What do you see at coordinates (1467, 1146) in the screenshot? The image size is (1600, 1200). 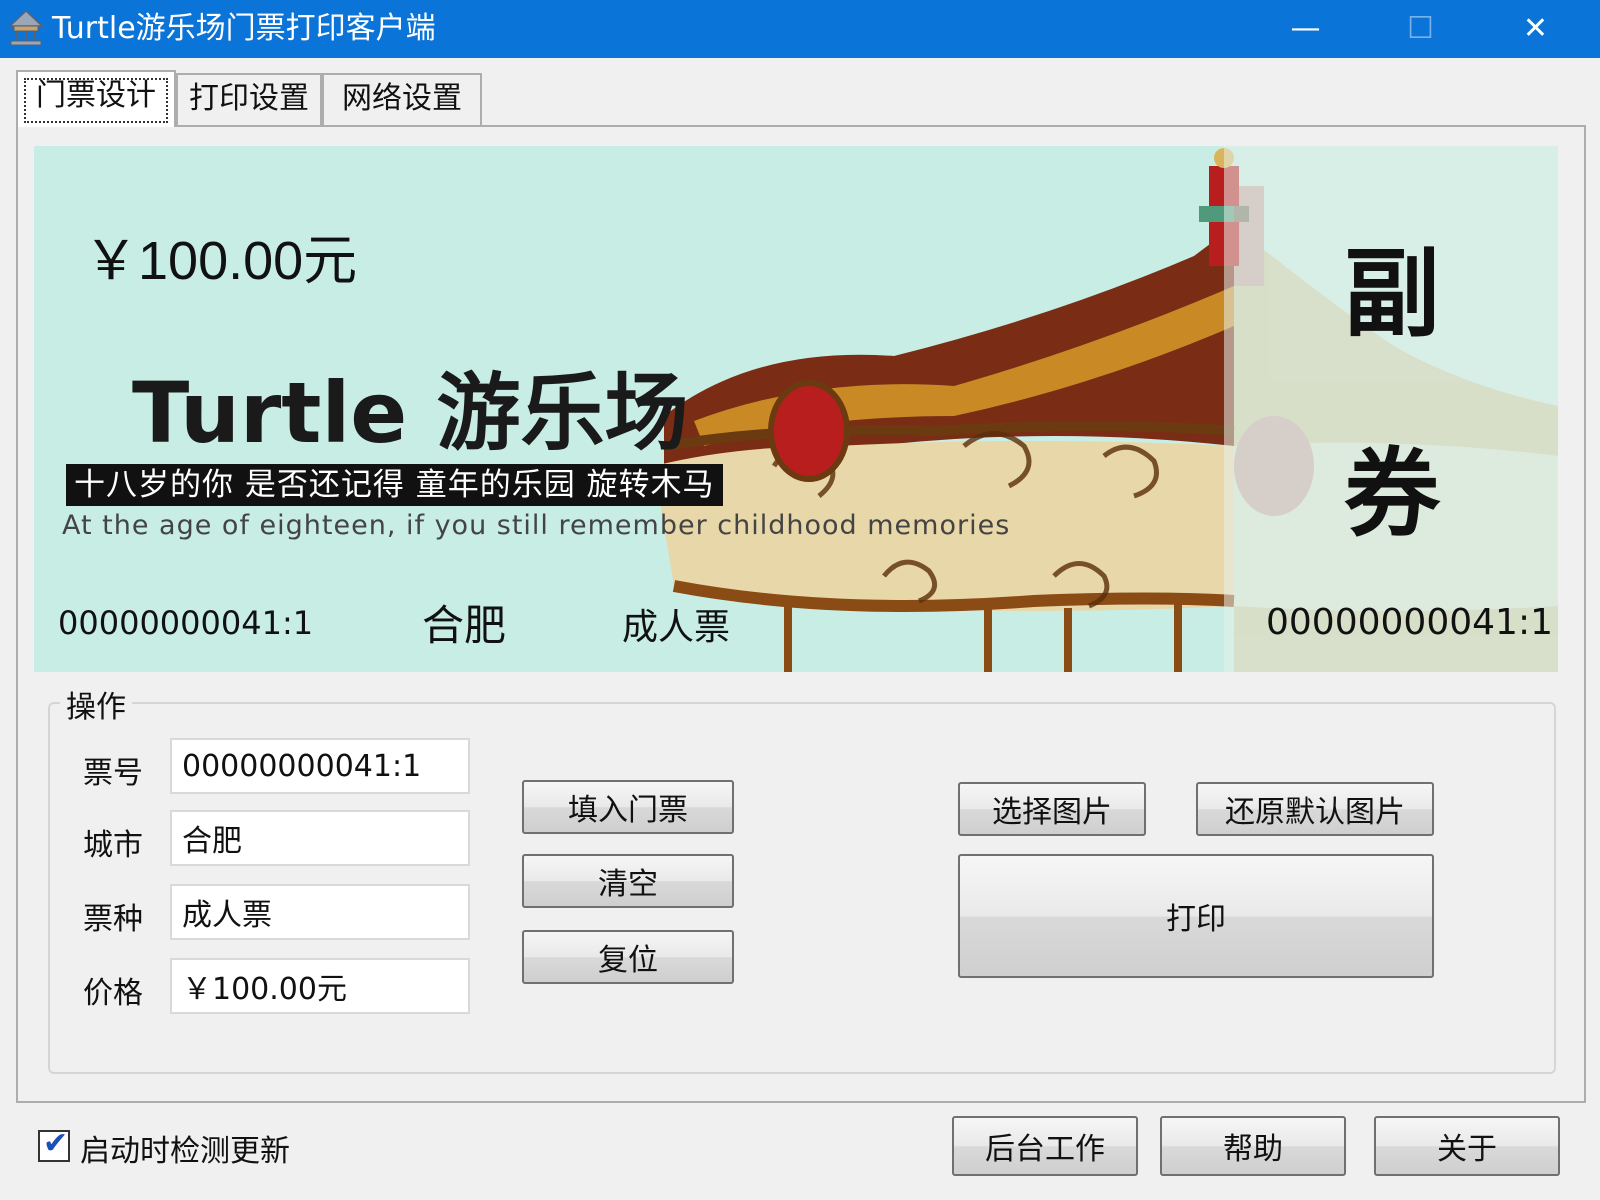 I see `about-button: 关于` at bounding box center [1467, 1146].